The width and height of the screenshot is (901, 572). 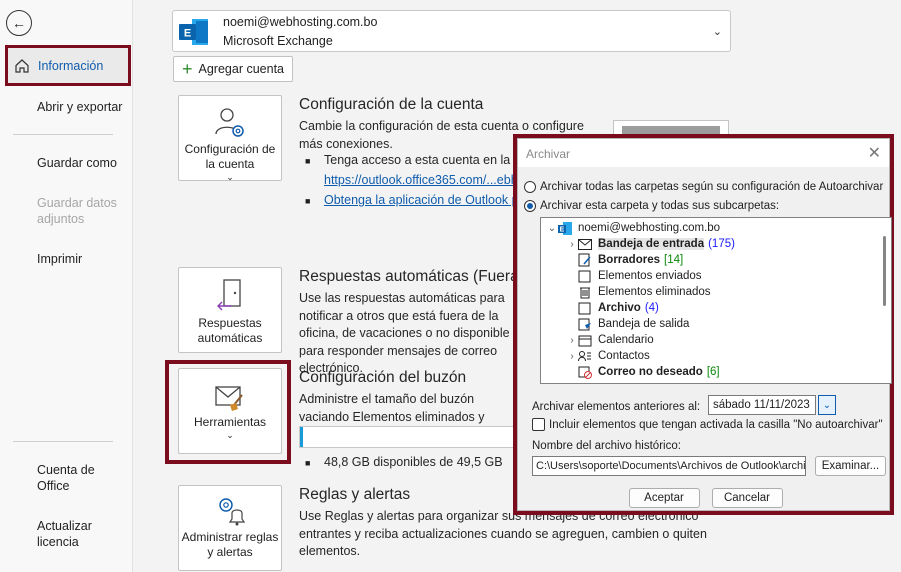 I want to click on door-arrow-icon, so click(x=229, y=295).